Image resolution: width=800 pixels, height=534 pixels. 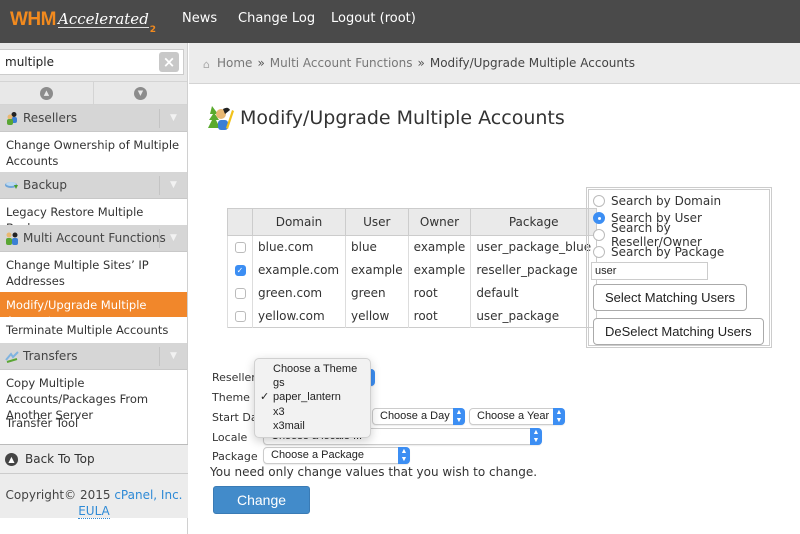 What do you see at coordinates (153, 30) in the screenshot?
I see `logo-version: 2` at bounding box center [153, 30].